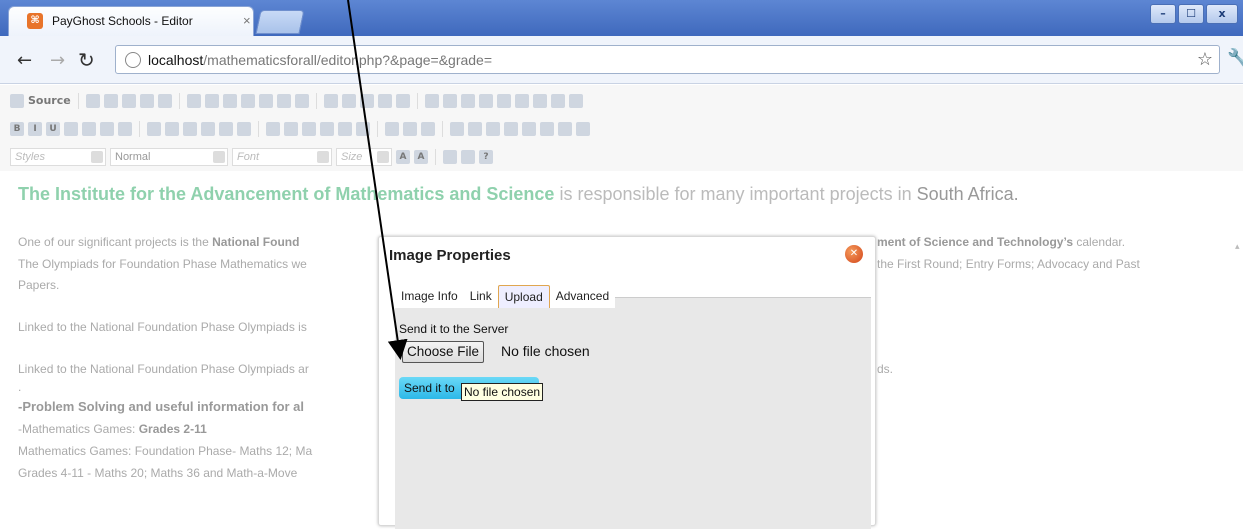 The image size is (1243, 529). Describe the element at coordinates (377, 180) in the screenshot. I see `annotation-arrow` at that location.